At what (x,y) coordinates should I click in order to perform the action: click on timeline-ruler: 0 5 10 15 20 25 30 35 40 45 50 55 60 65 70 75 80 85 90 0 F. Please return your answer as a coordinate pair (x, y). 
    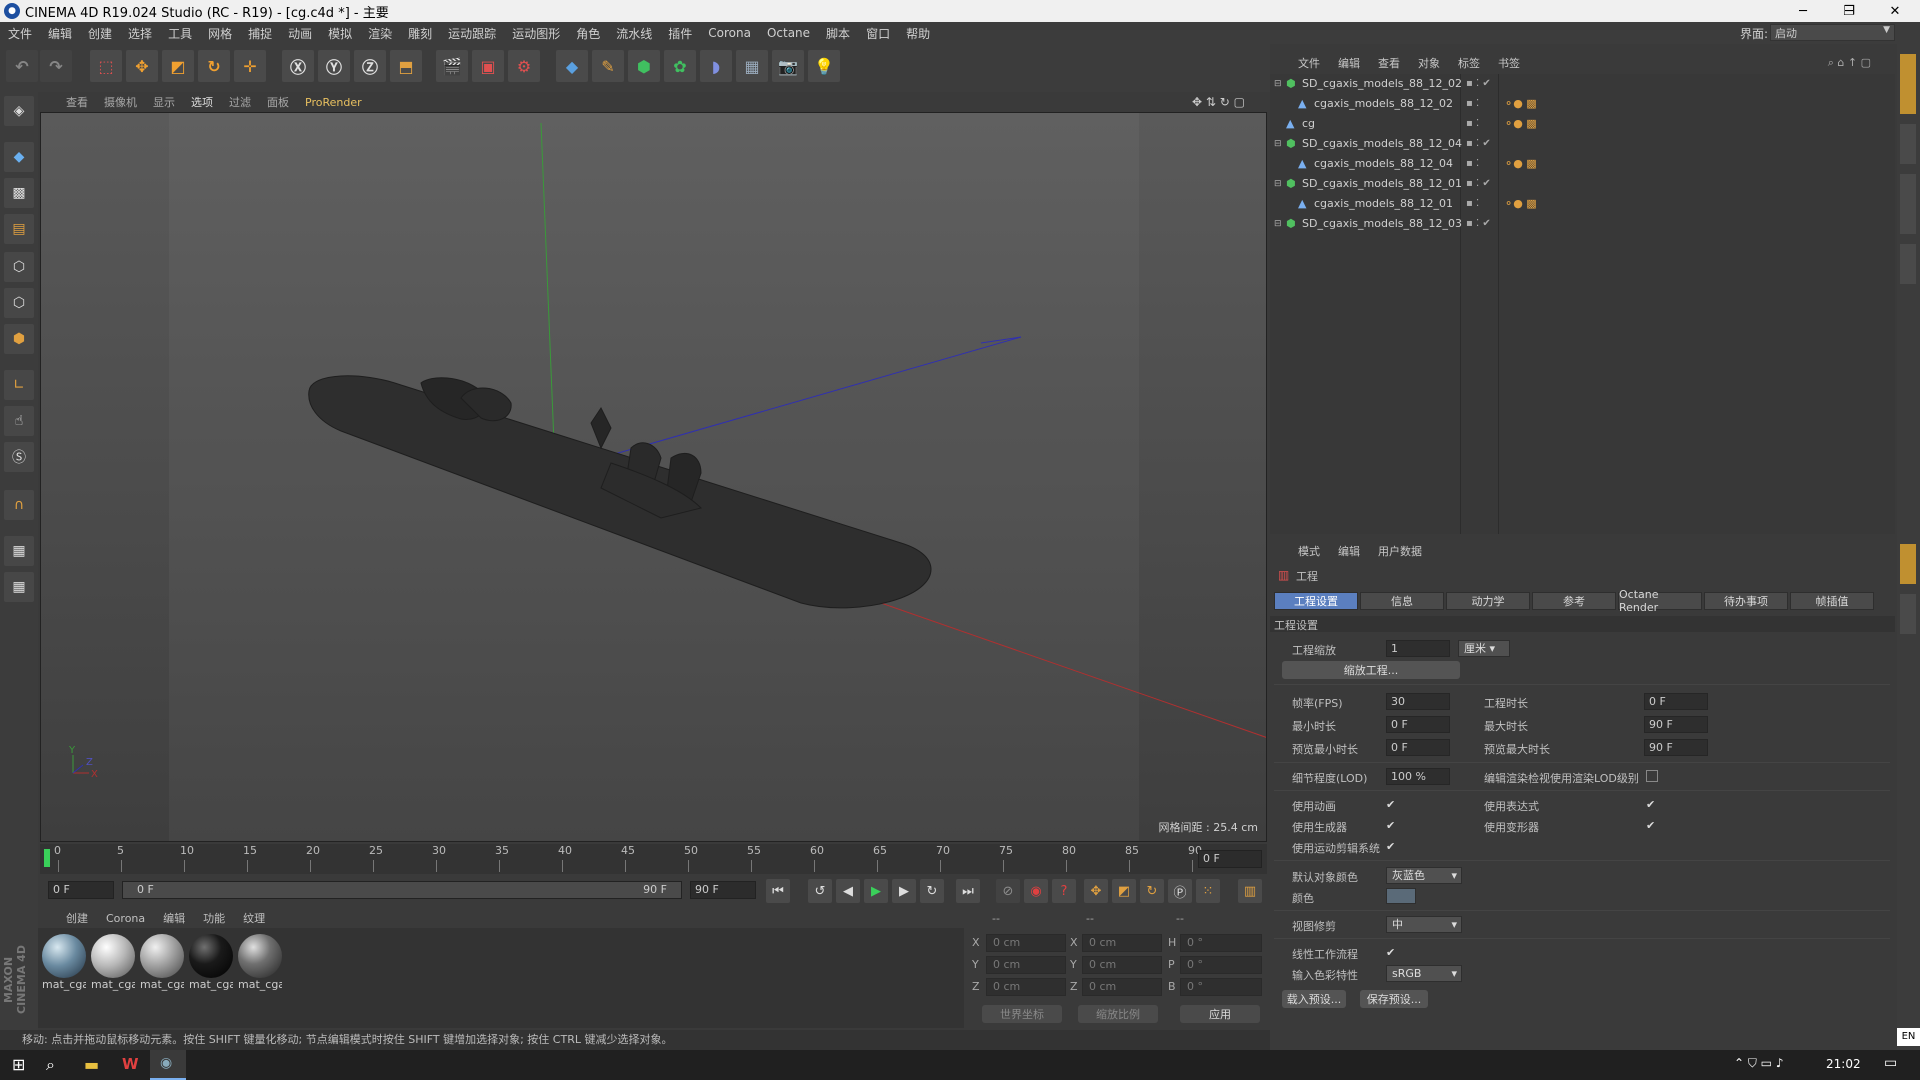
    Looking at the image, I should click on (653, 859).